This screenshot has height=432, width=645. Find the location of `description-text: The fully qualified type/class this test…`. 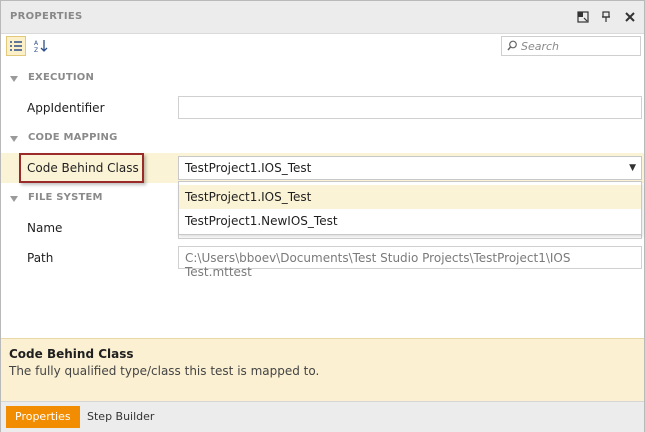

description-text: The fully qualified type/class this test… is located at coordinates (164, 371).